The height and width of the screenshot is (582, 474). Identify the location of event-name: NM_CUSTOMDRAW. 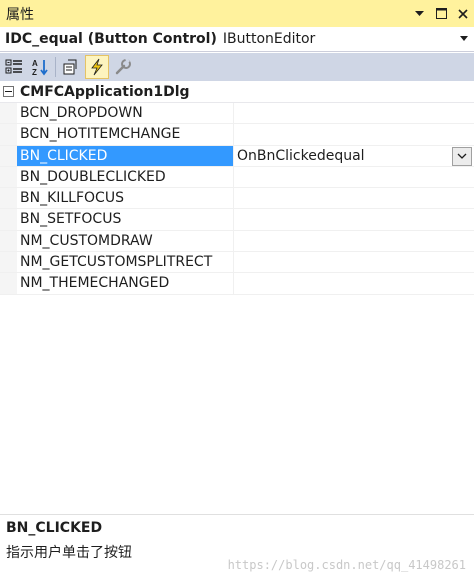
(125, 241).